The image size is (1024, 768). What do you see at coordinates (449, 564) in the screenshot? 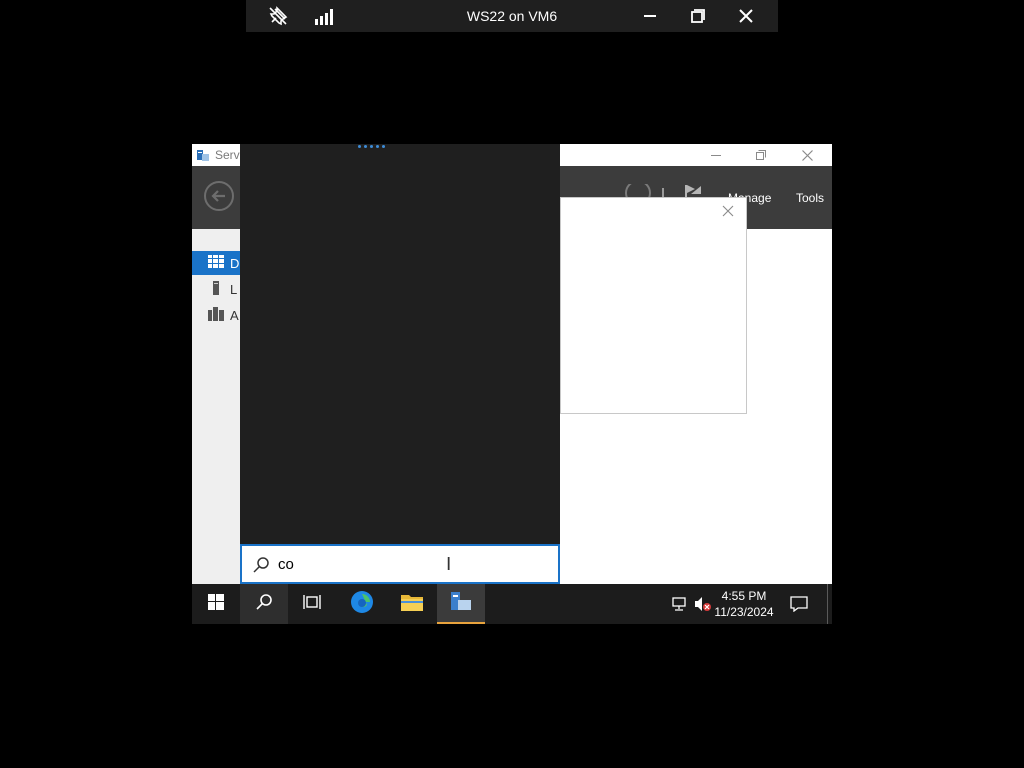
I see `text-cursor-icon: I` at bounding box center [449, 564].